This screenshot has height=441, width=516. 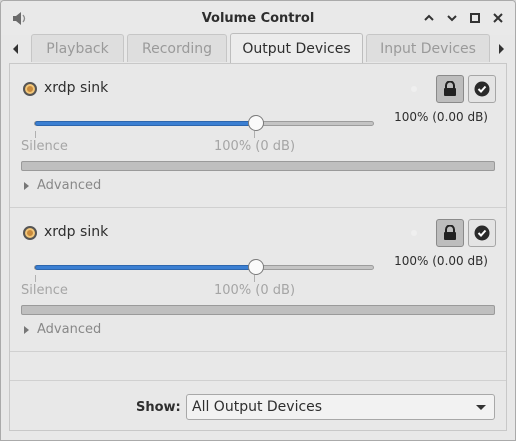 What do you see at coordinates (77, 48) in the screenshot?
I see `tab-playback: Playback` at bounding box center [77, 48].